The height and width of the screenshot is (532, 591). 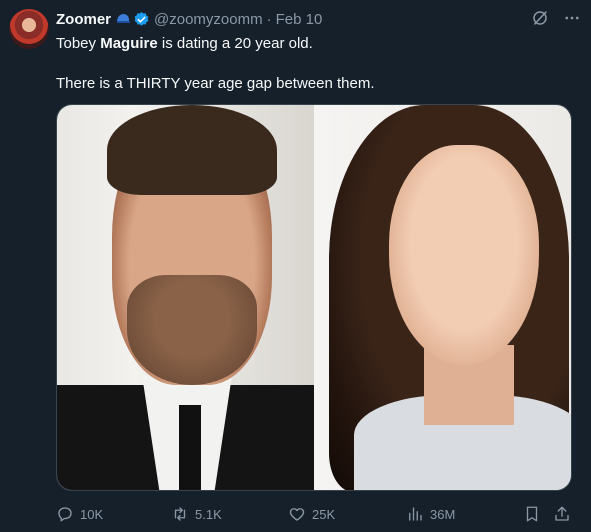 I want to click on reply-button: 10K, so click(x=79, y=514).